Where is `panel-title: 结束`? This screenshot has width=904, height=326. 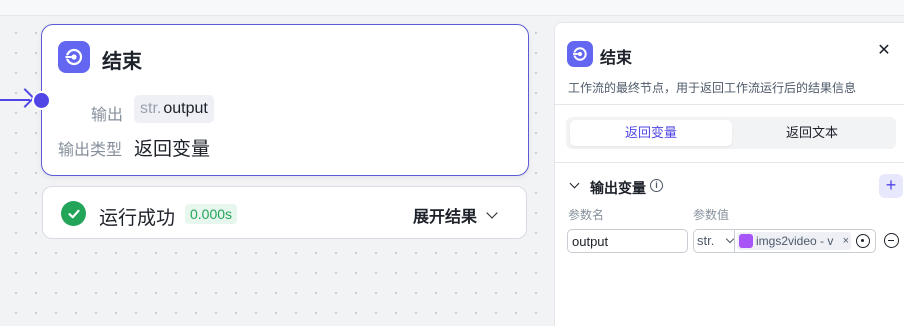 panel-title: 结束 is located at coordinates (616, 58).